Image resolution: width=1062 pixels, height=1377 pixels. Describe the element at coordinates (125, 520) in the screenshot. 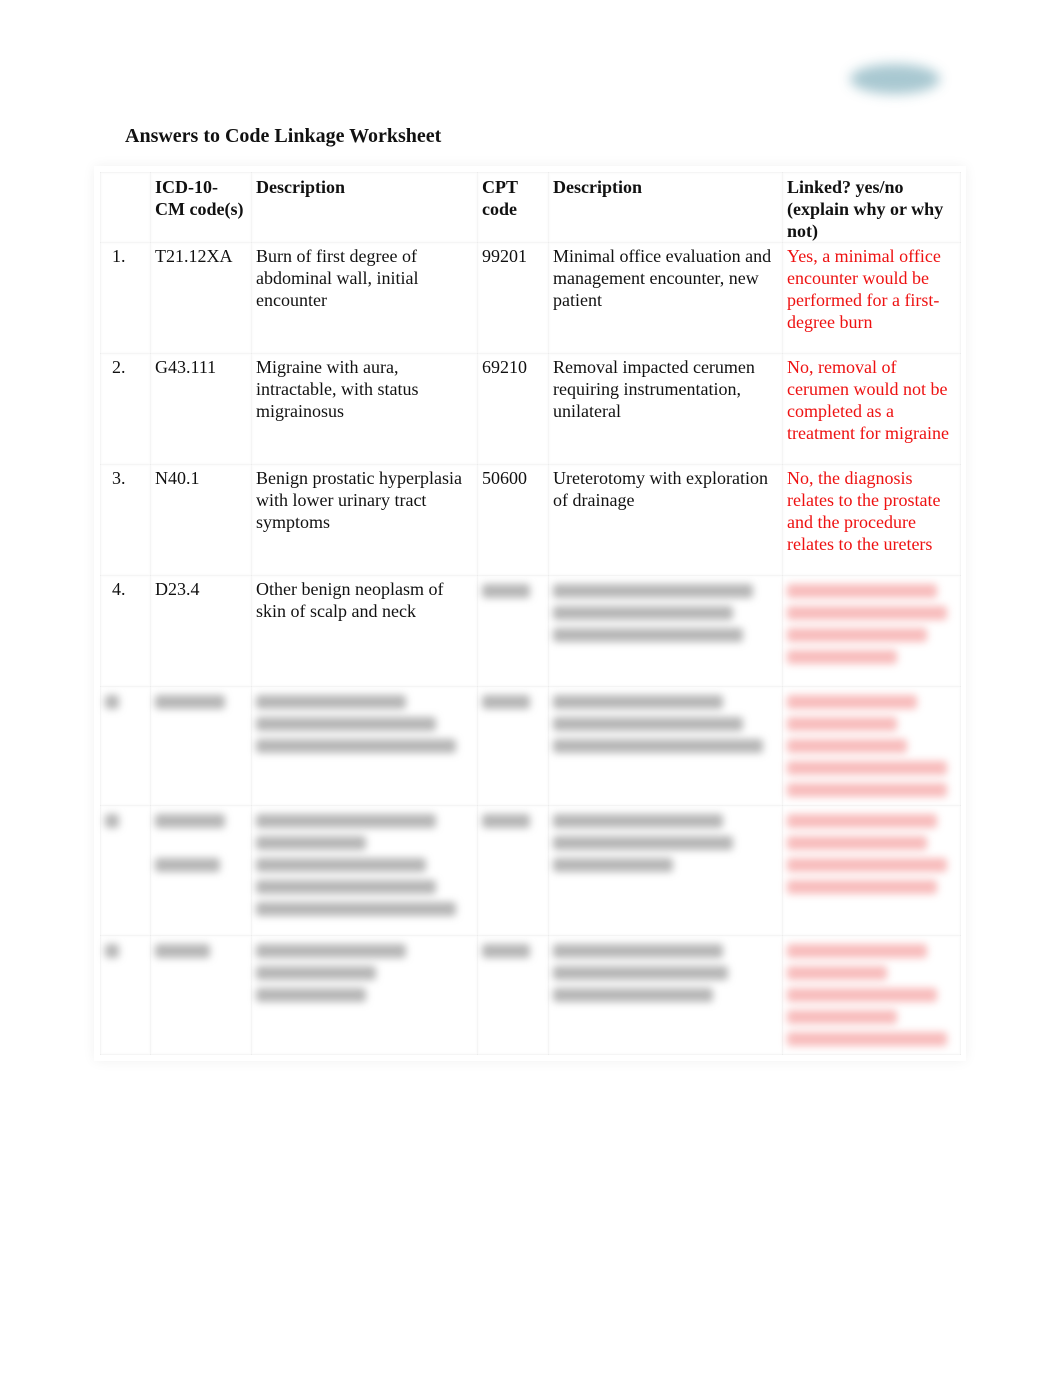

I see `row-number: 3.` at that location.